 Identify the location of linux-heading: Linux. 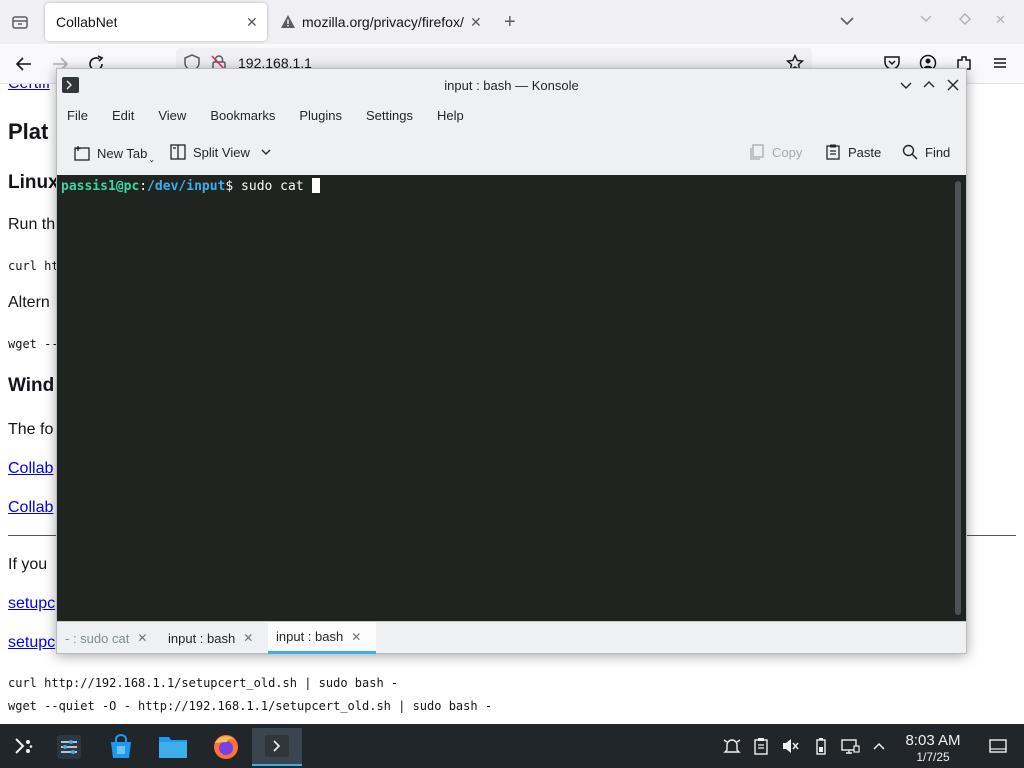
(33, 182).